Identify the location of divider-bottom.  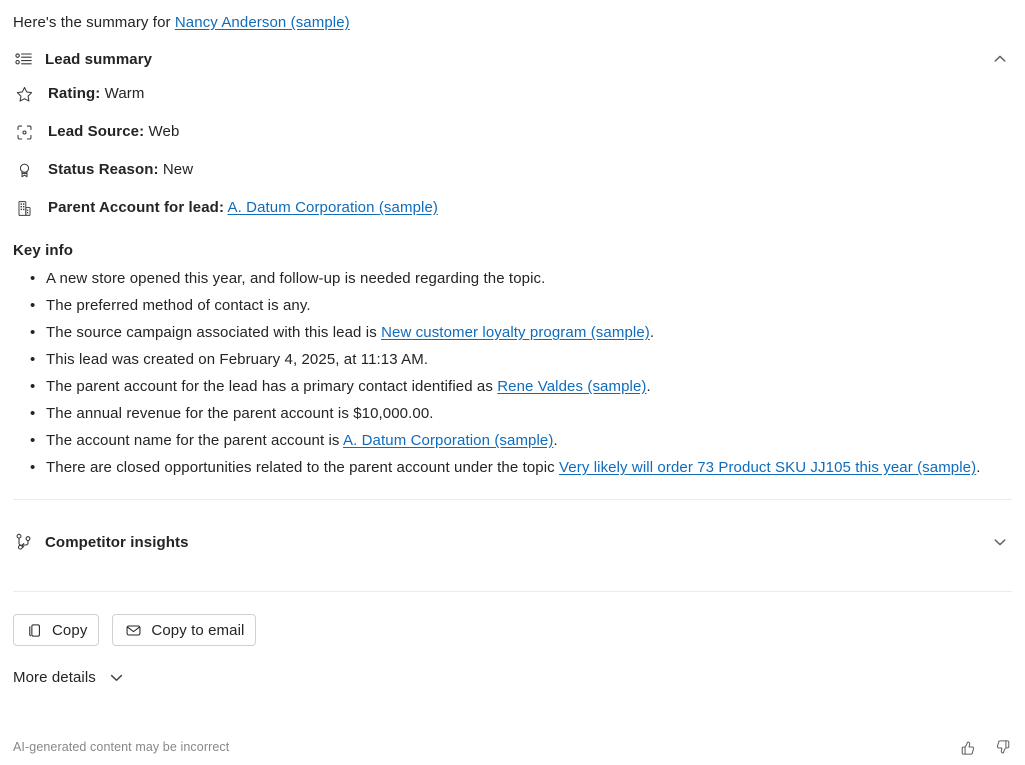
(512, 591).